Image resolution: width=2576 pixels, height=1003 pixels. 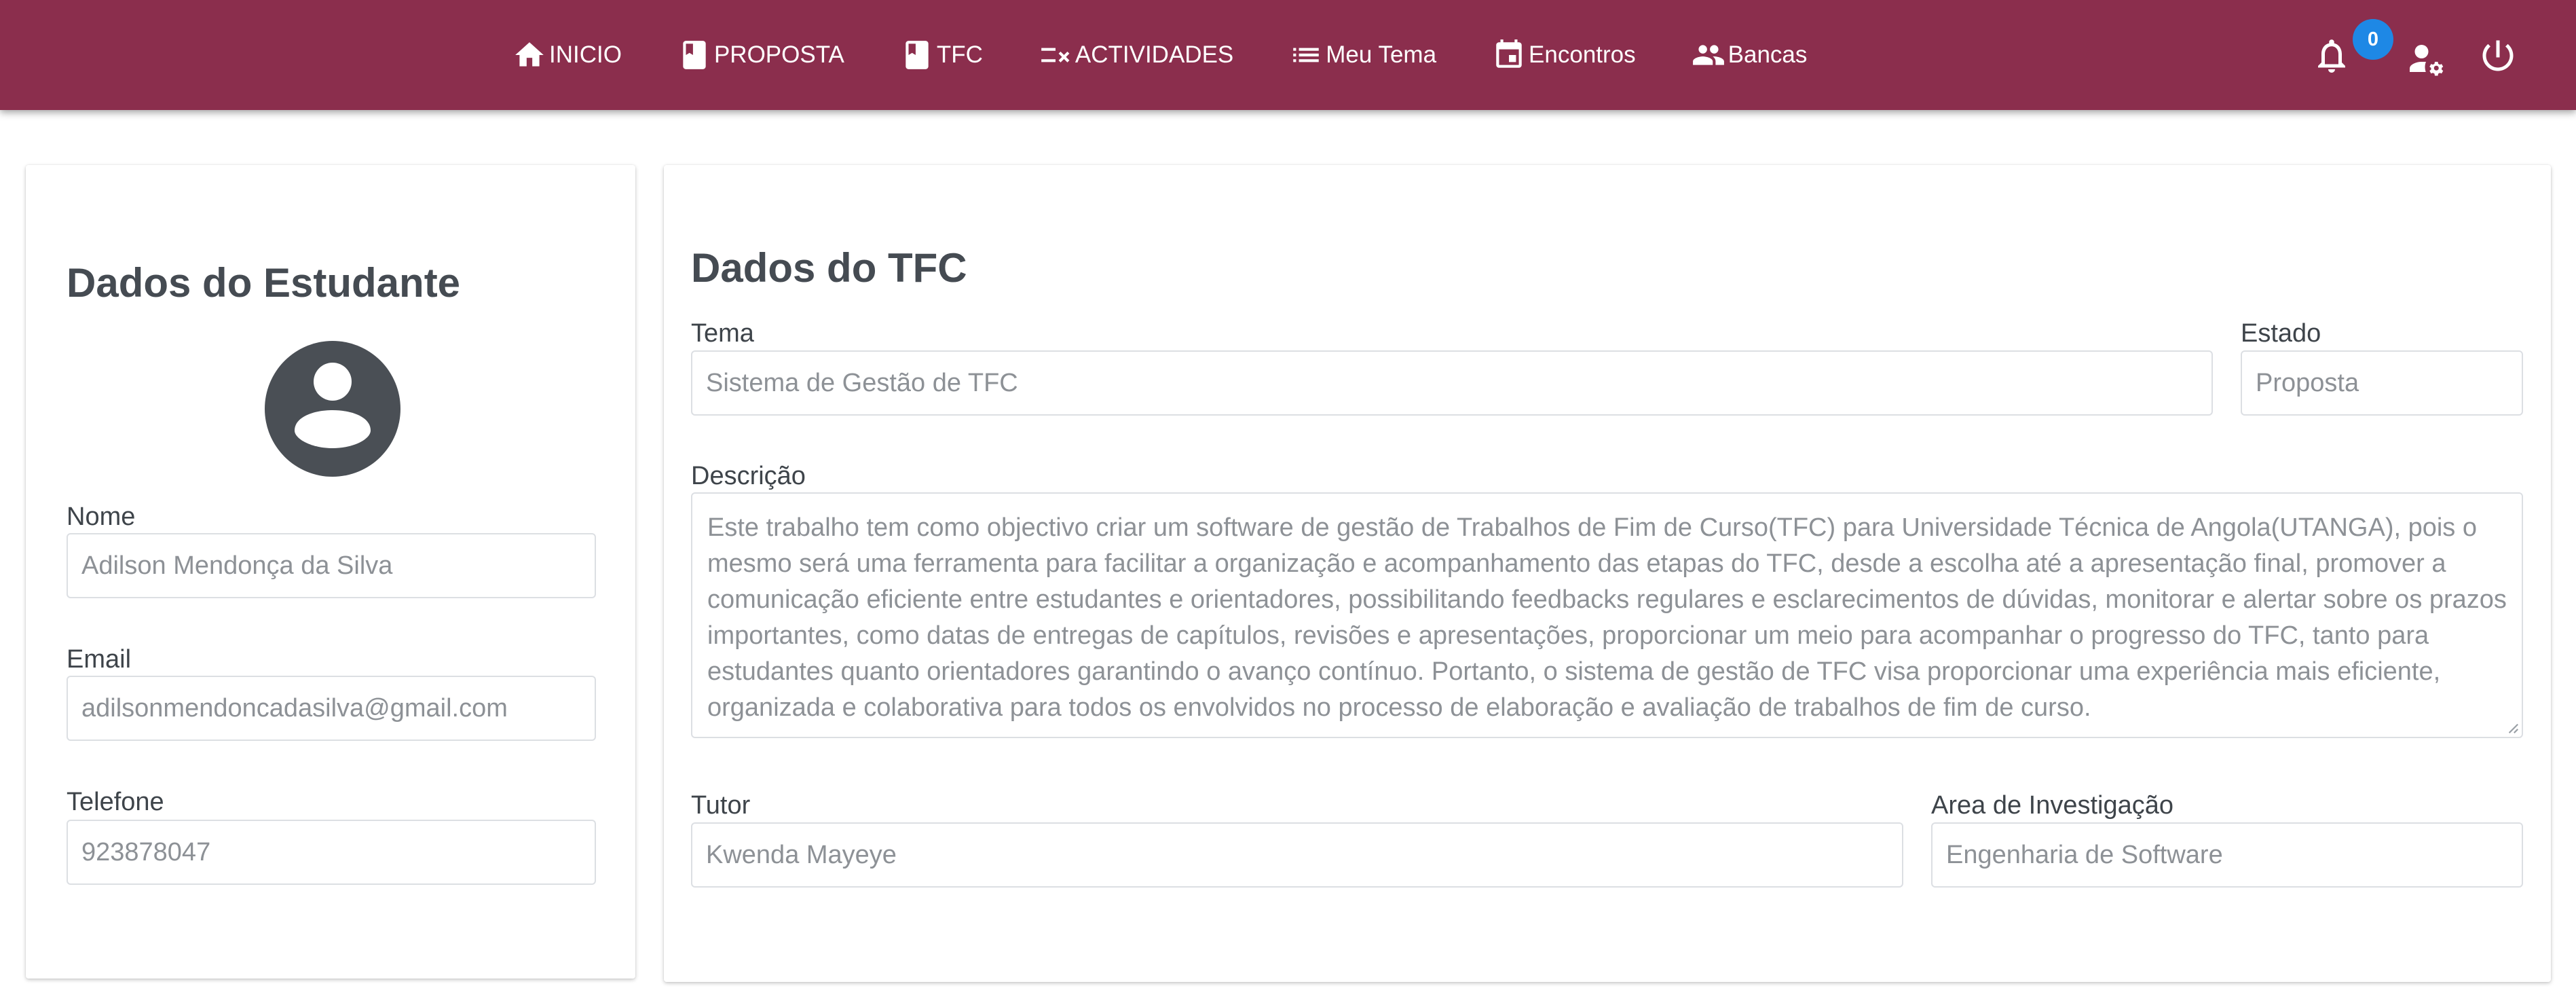 I want to click on people-icon, so click(x=1709, y=55).